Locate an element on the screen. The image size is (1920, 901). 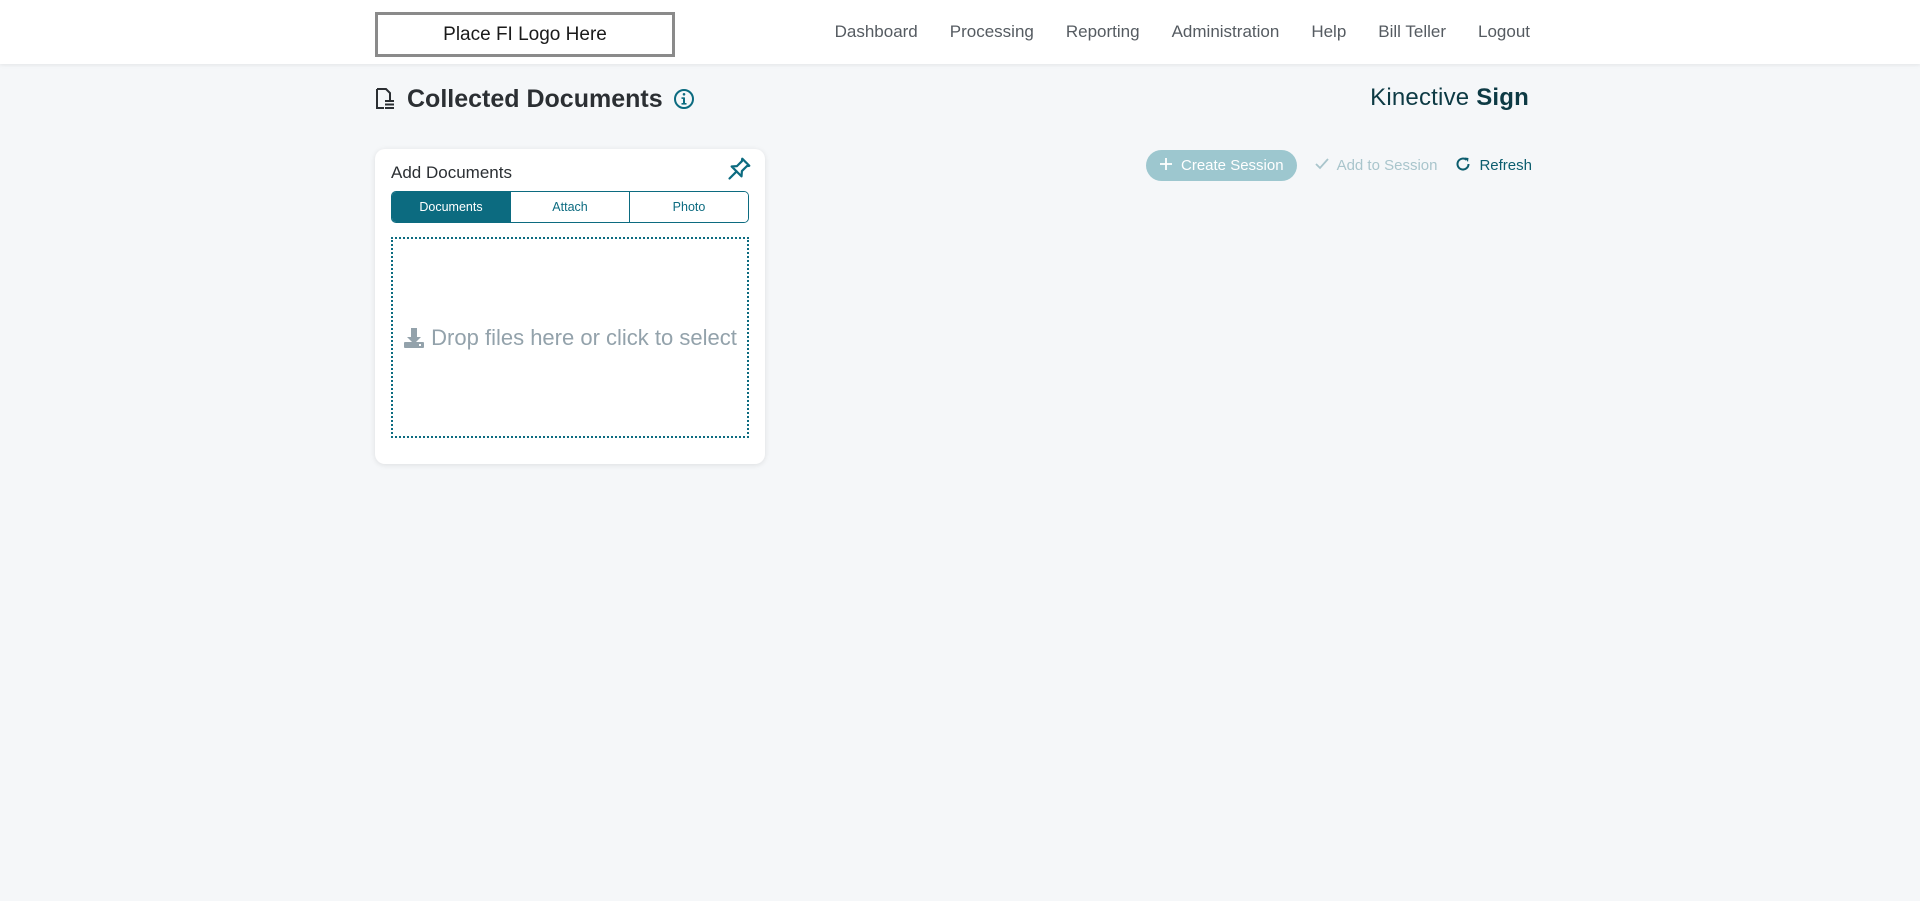
nav-administration: Administration is located at coordinates (1226, 32).